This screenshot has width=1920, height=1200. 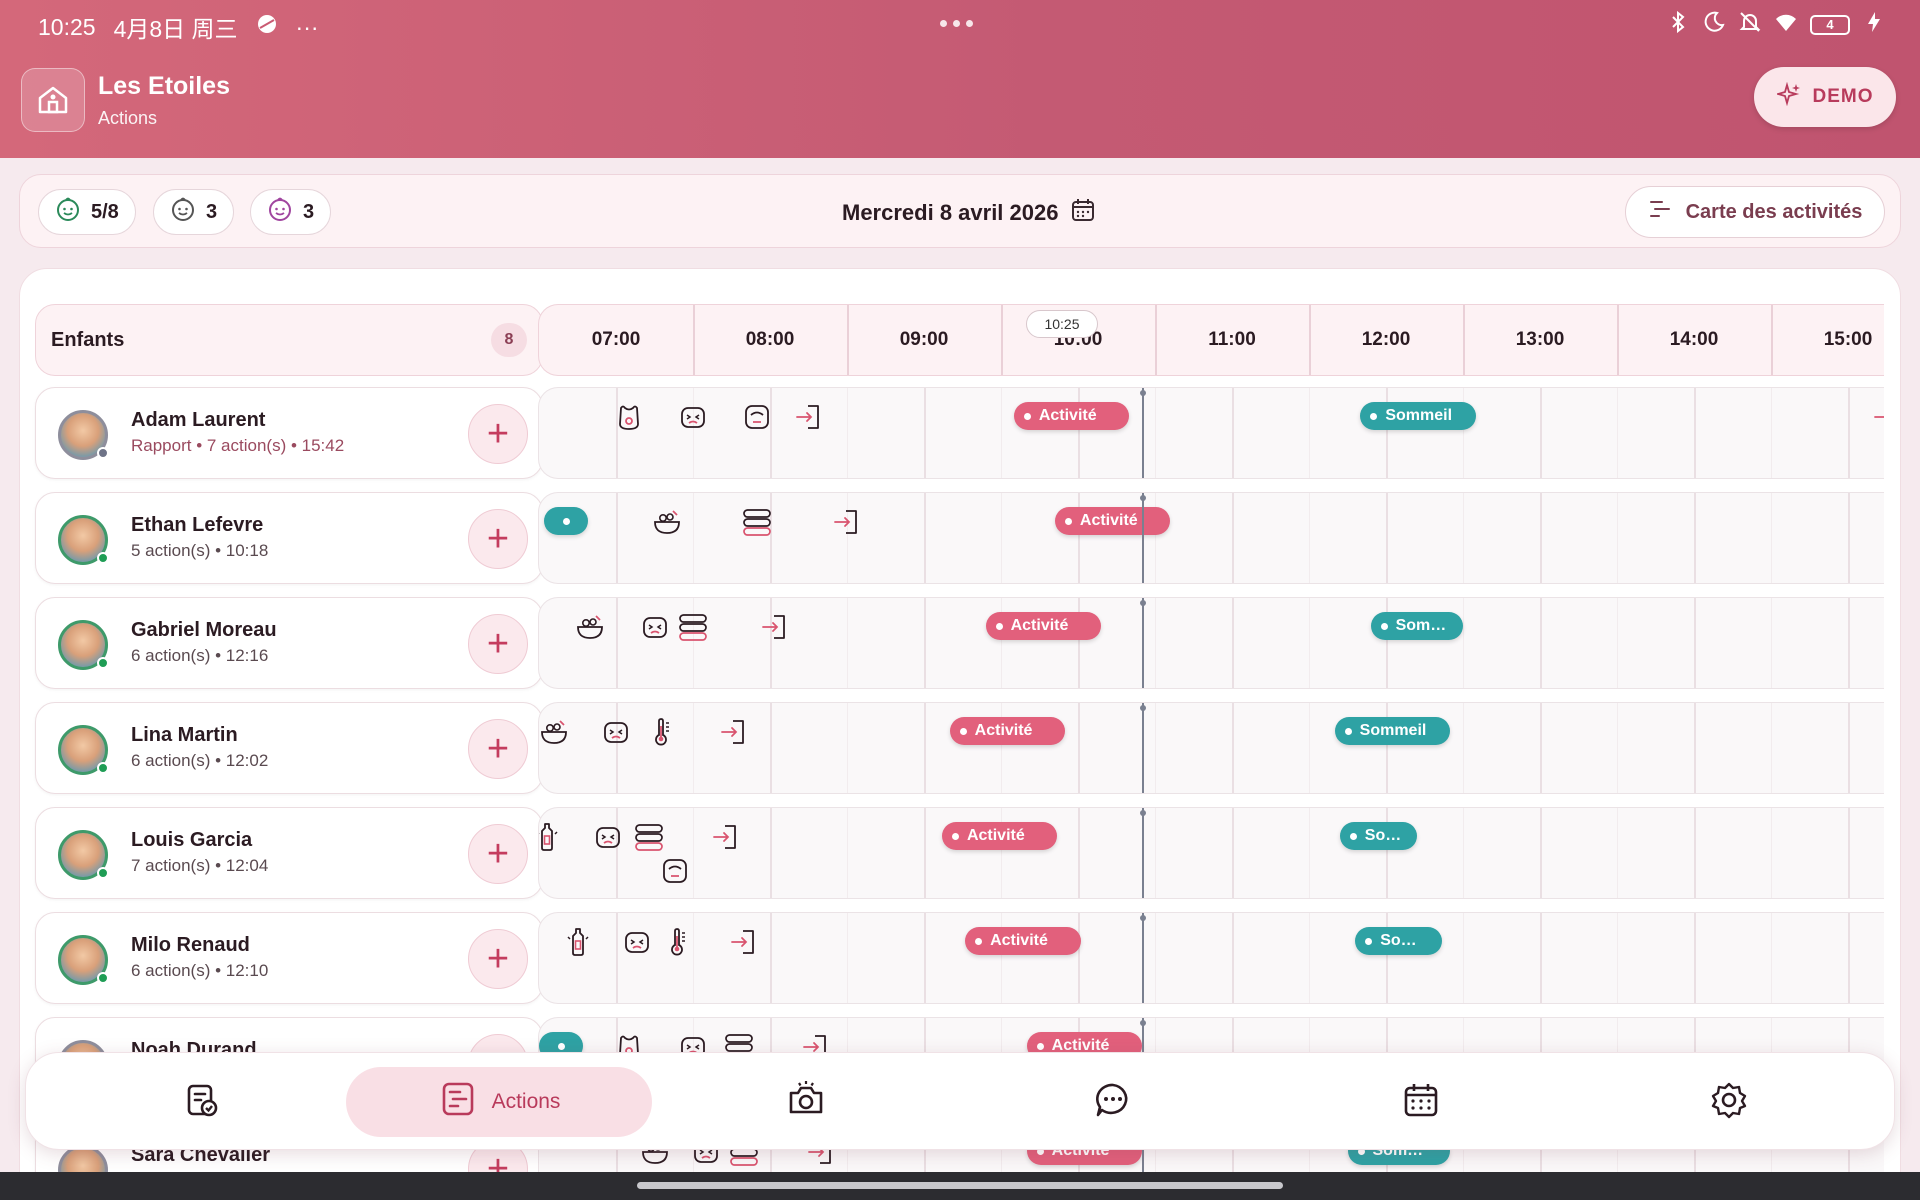 I want to click on calendar-icon, so click(x=1083, y=213).